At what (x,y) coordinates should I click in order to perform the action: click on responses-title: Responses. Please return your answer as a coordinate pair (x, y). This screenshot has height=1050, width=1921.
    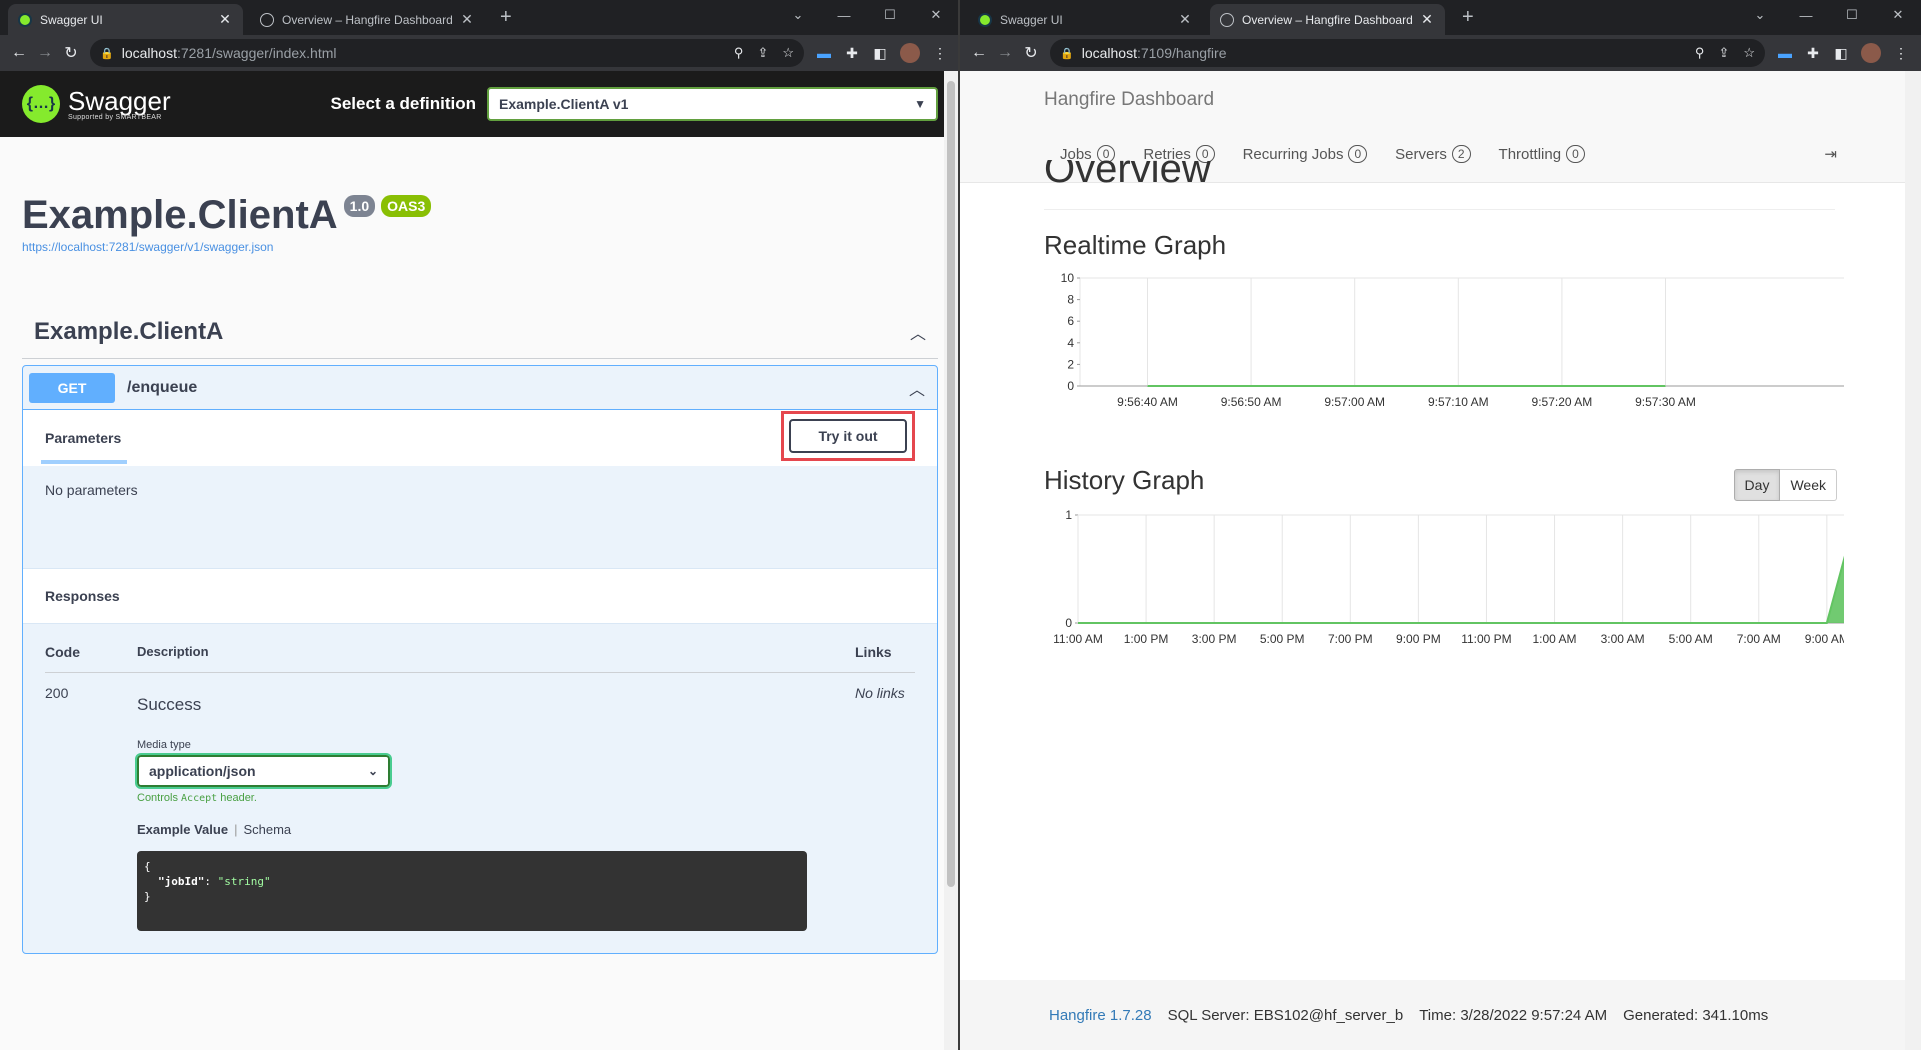
    Looking at the image, I should click on (480, 596).